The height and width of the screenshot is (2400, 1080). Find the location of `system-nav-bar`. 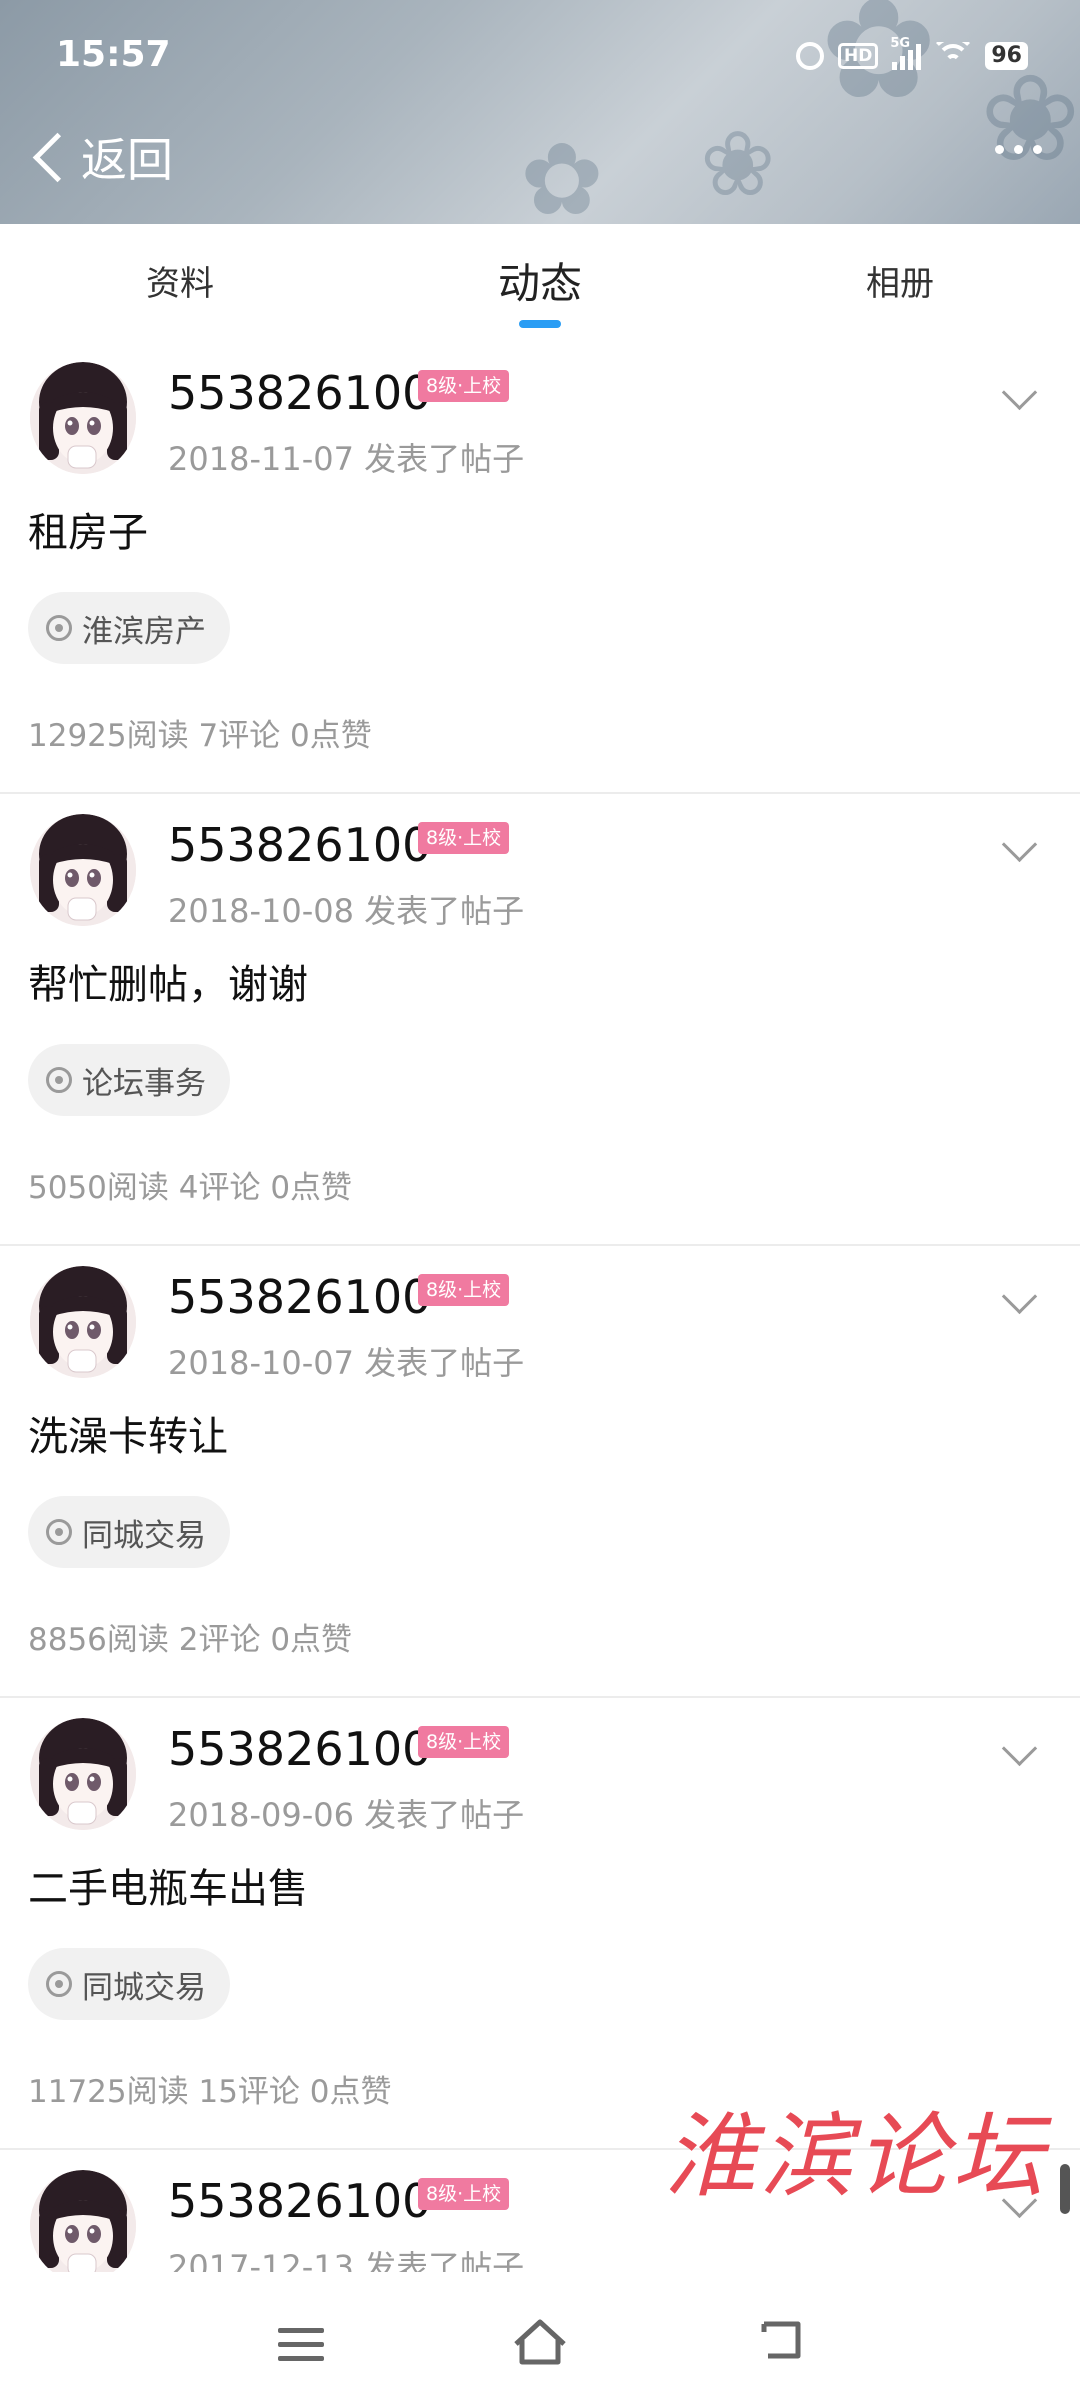

system-nav-bar is located at coordinates (540, 2336).